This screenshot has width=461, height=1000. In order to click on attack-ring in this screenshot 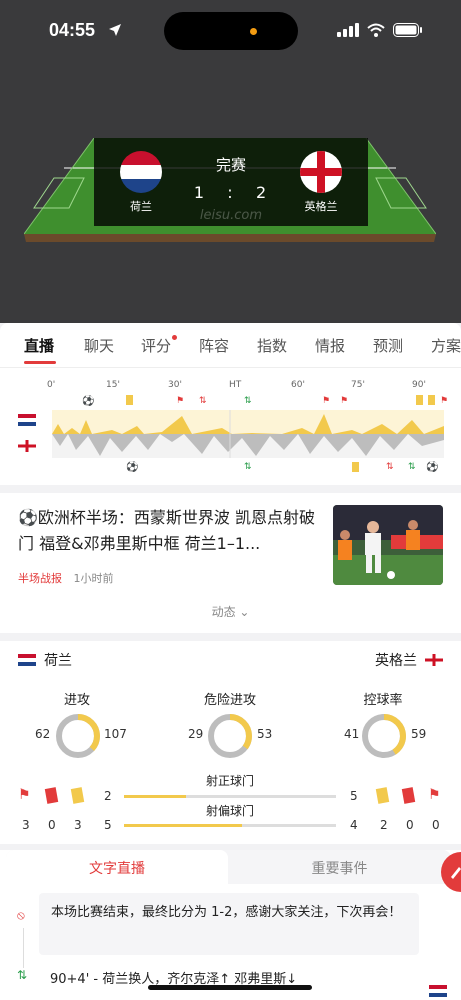, I will do `click(78, 736)`.